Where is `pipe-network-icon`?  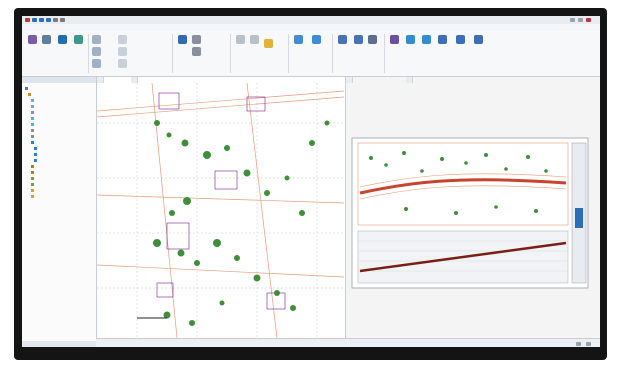 pipe-network-icon is located at coordinates (182, 39).